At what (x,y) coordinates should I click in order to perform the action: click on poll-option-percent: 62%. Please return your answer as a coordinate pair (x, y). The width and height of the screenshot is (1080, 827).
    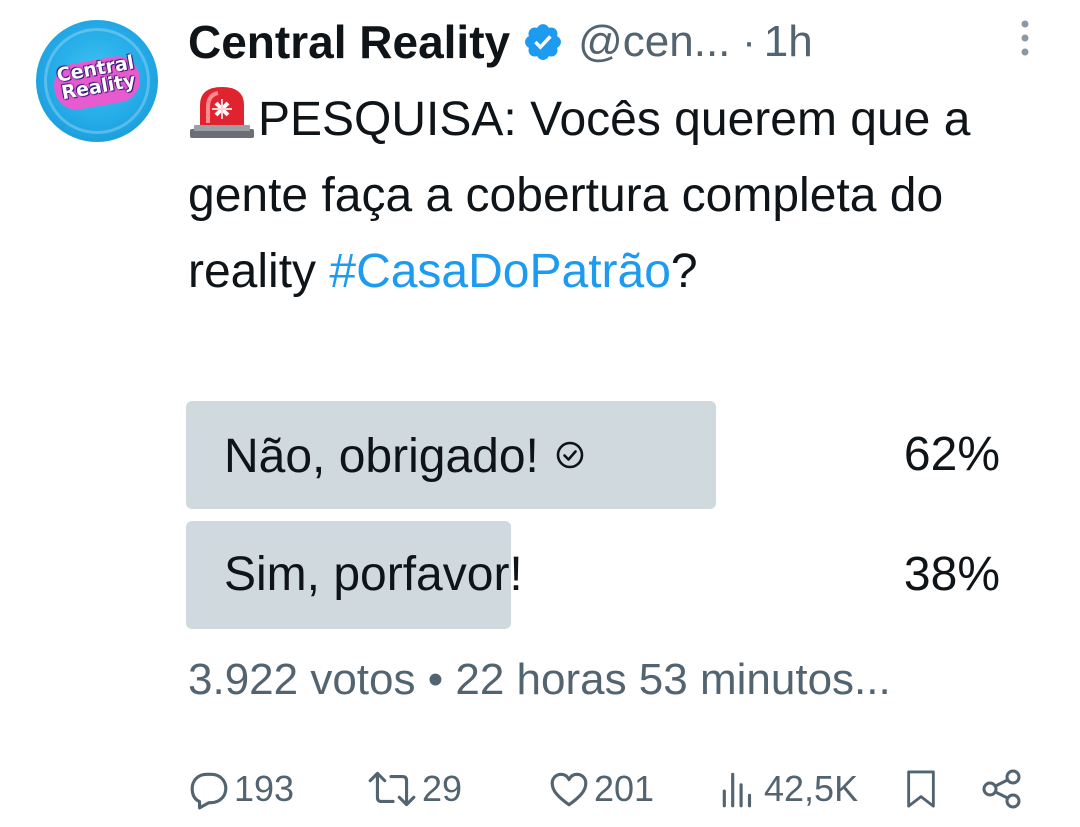
    Looking at the image, I should click on (951, 454).